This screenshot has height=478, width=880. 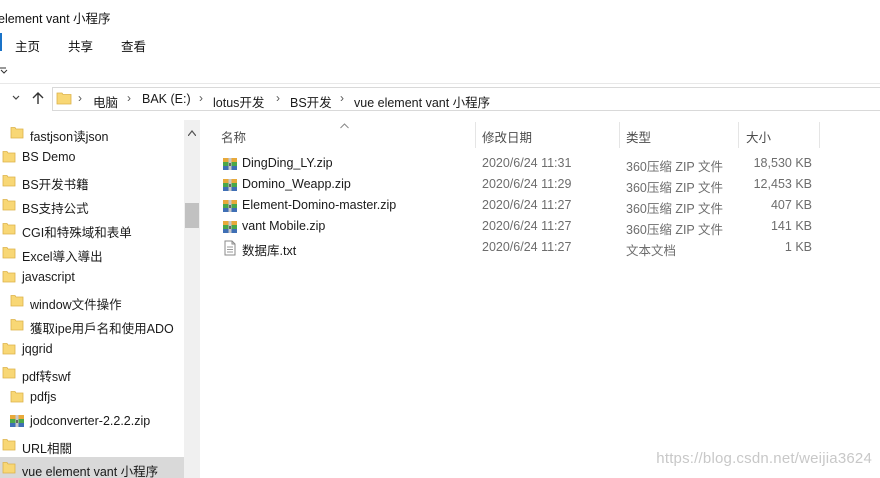 What do you see at coordinates (62, 257) in the screenshot?
I see `nav-item-label: Excel導入導出` at bounding box center [62, 257].